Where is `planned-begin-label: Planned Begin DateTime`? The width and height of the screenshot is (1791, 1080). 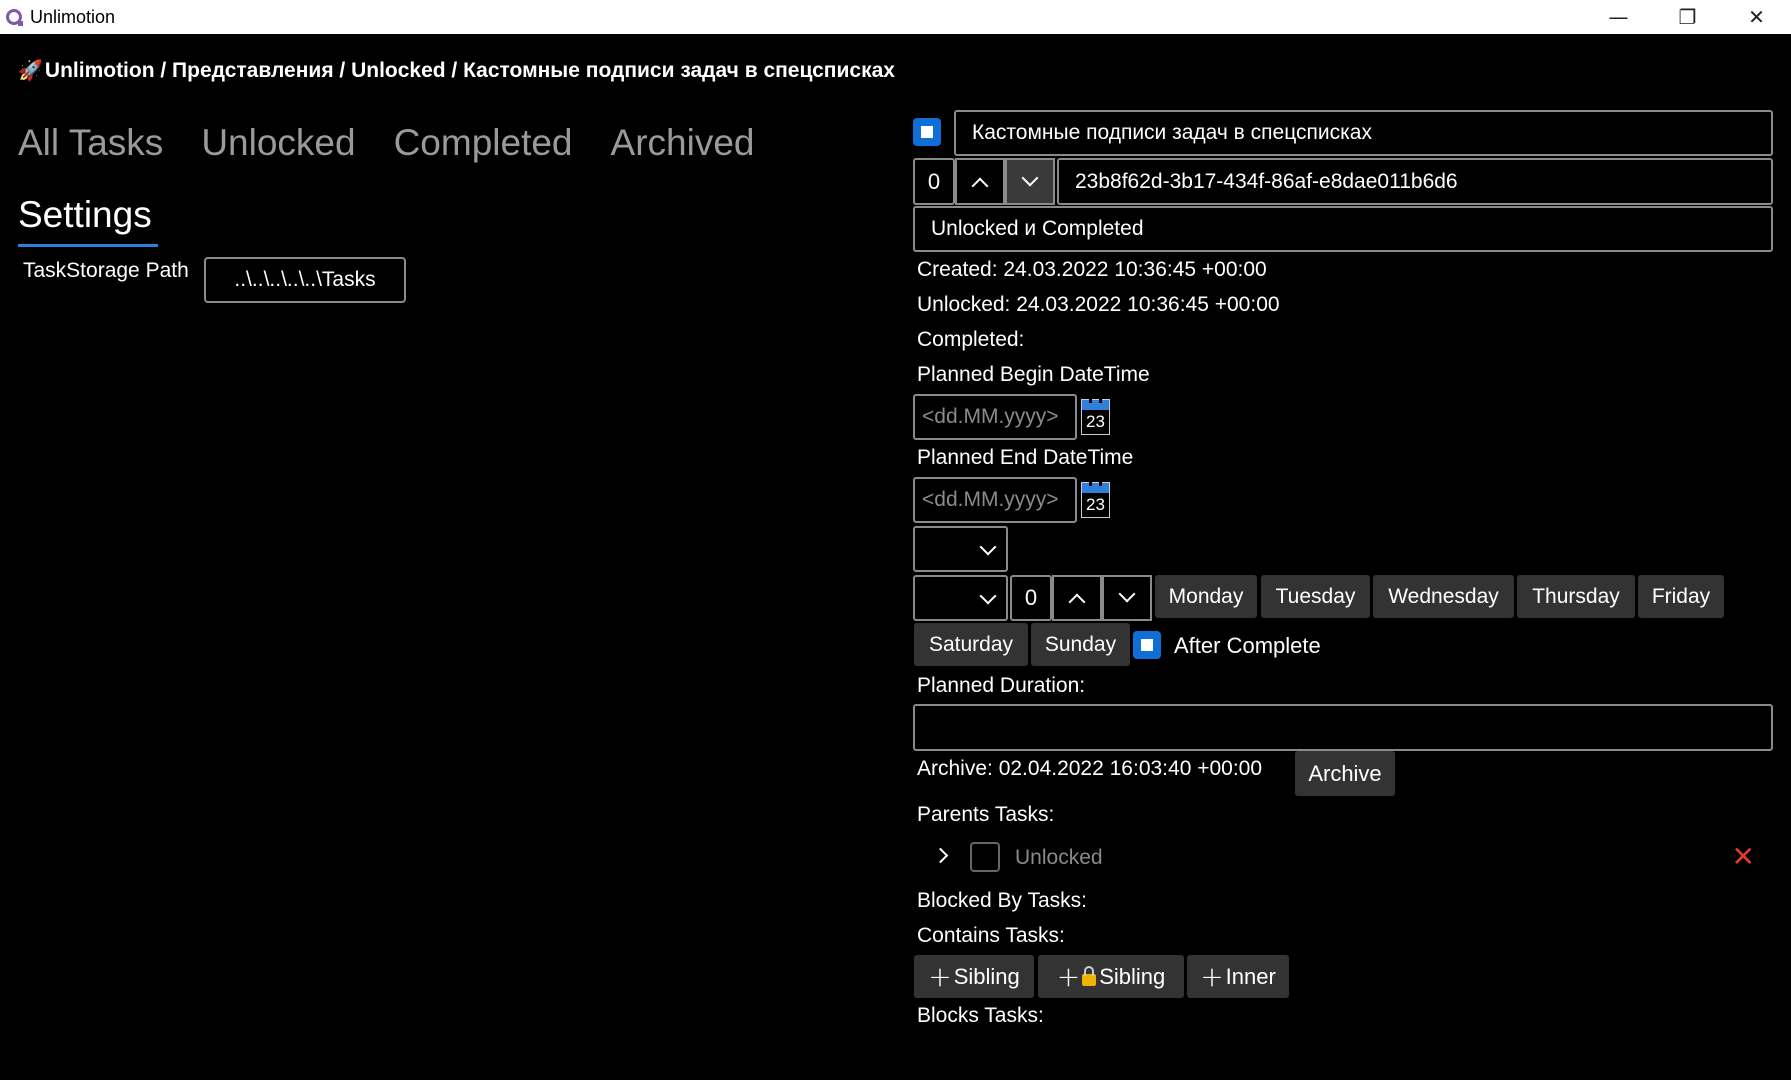
planned-begin-label: Planned Begin DateTime is located at coordinates (1033, 374).